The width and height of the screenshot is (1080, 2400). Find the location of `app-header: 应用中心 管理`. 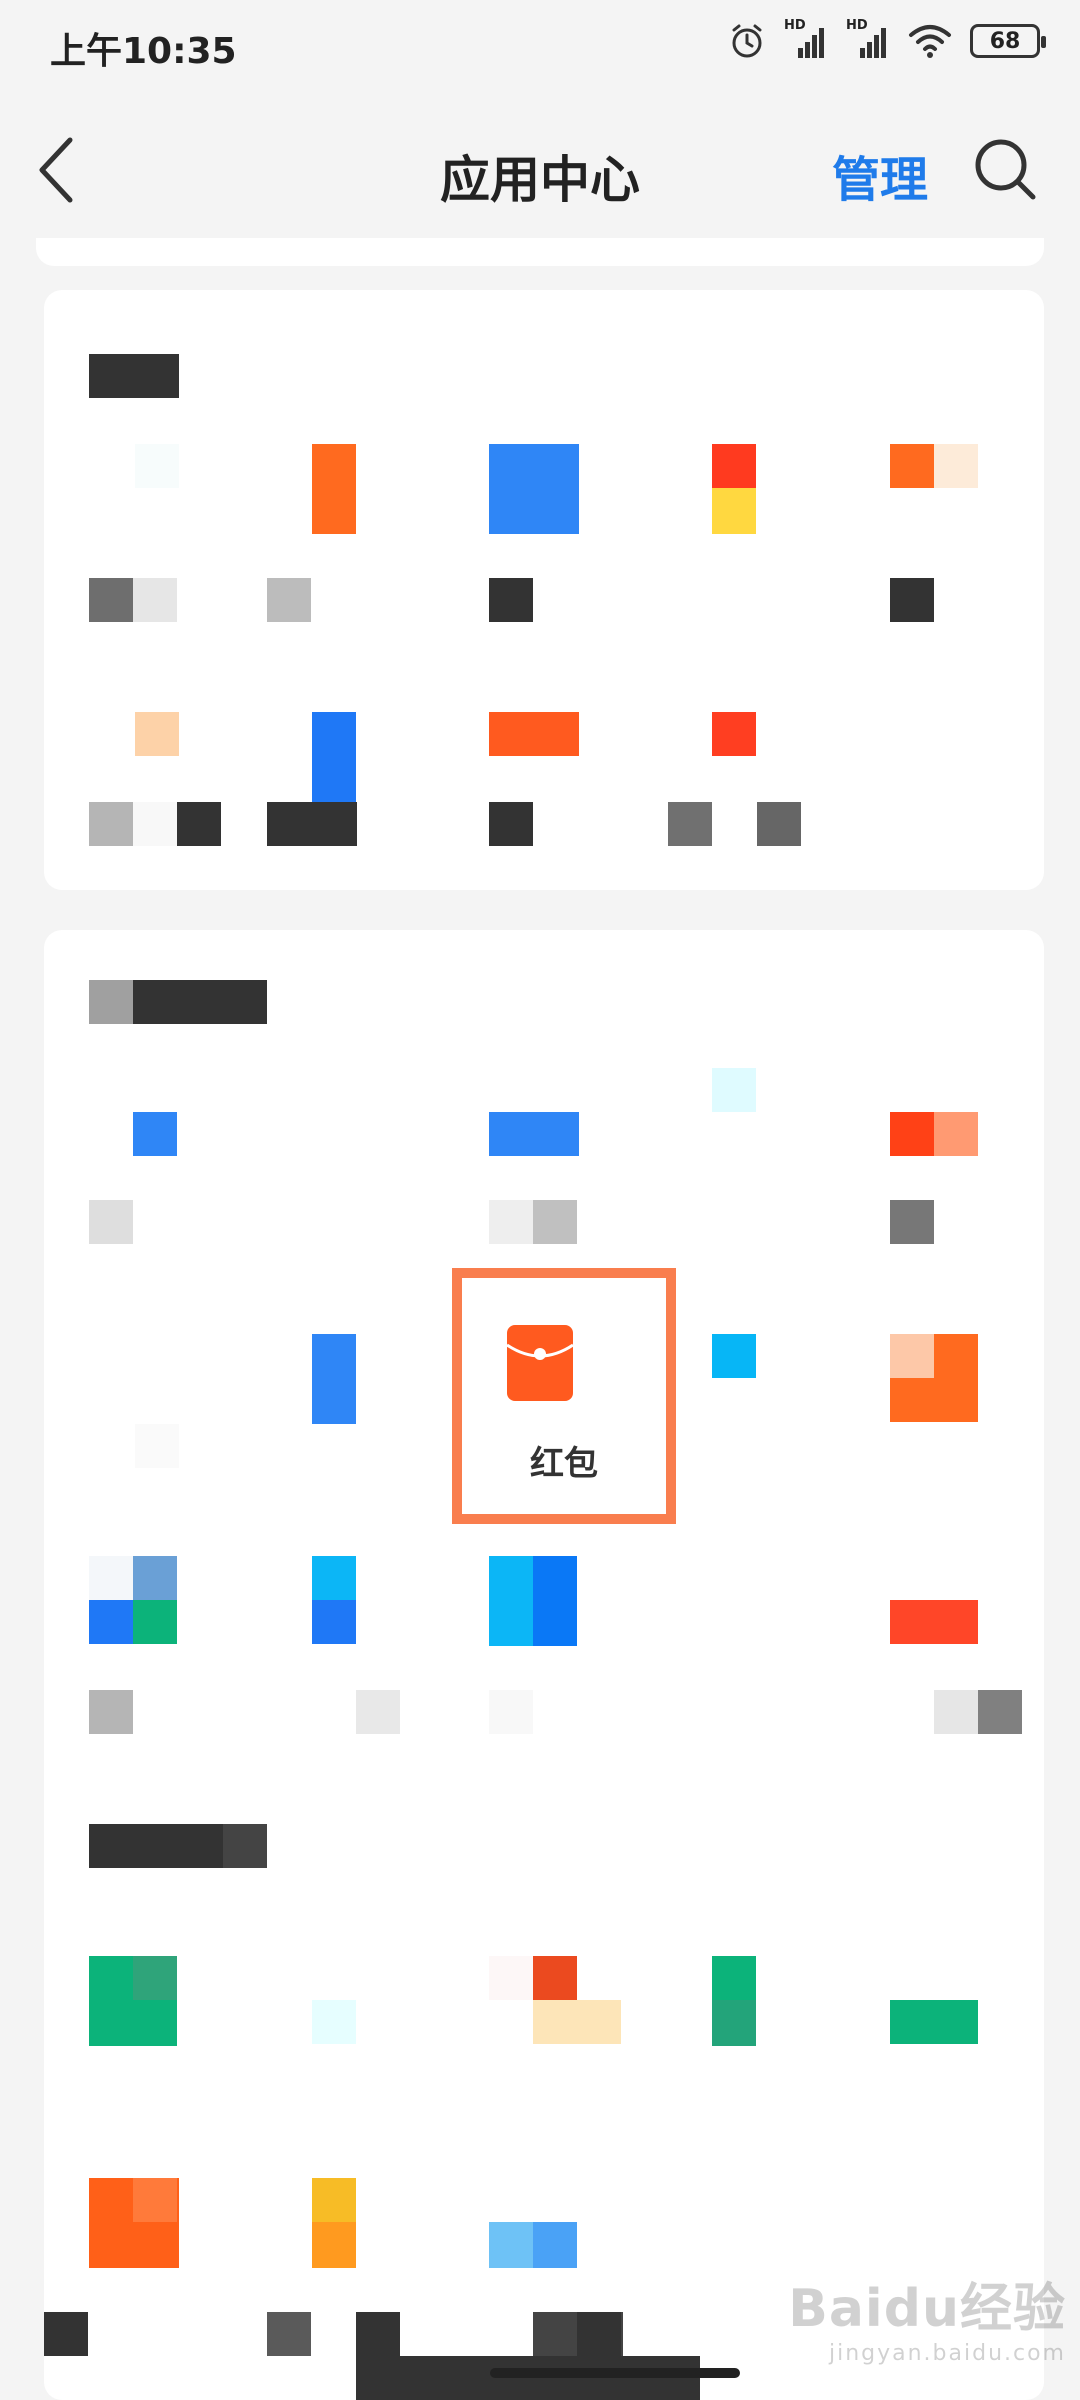

app-header: 应用中心 管理 is located at coordinates (540, 170).